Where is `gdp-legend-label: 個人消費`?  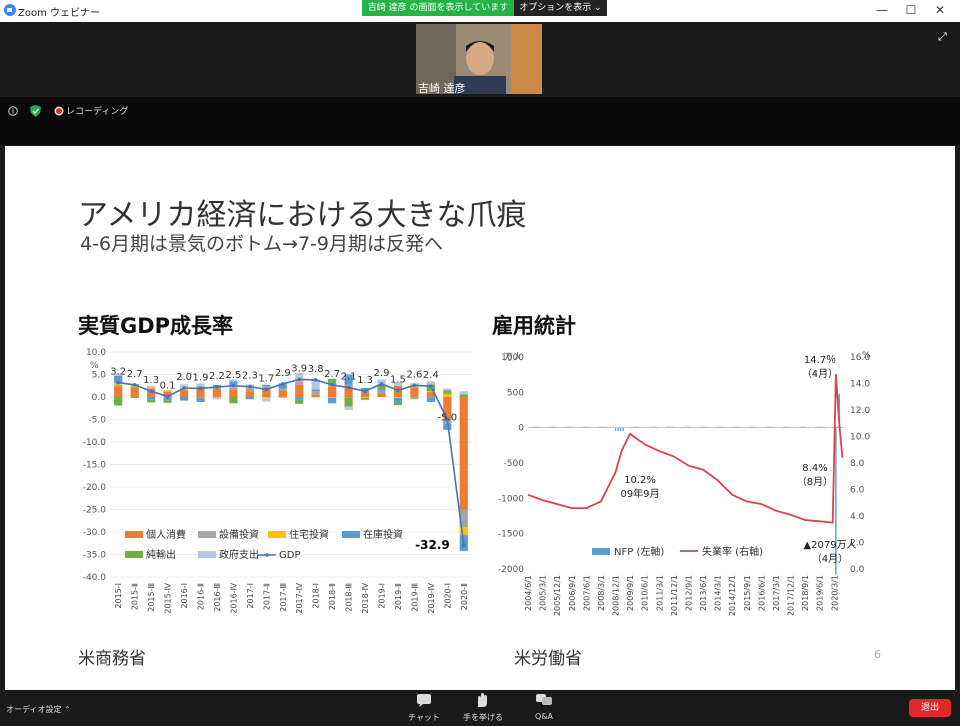
gdp-legend-label: 個人消費 is located at coordinates (166, 534).